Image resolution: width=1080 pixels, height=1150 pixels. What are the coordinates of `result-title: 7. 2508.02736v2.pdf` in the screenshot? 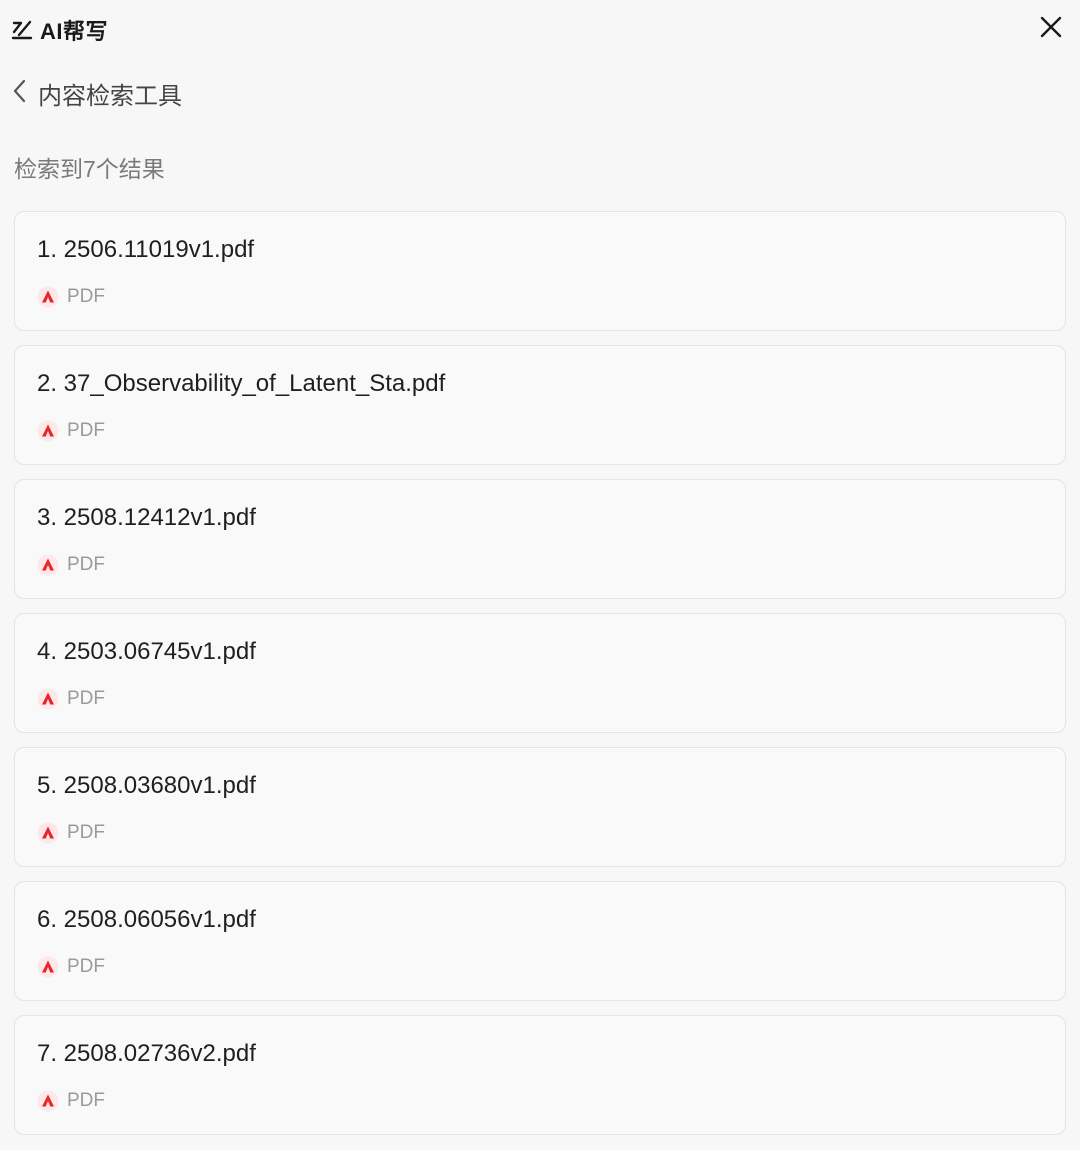 It's located at (146, 1053).